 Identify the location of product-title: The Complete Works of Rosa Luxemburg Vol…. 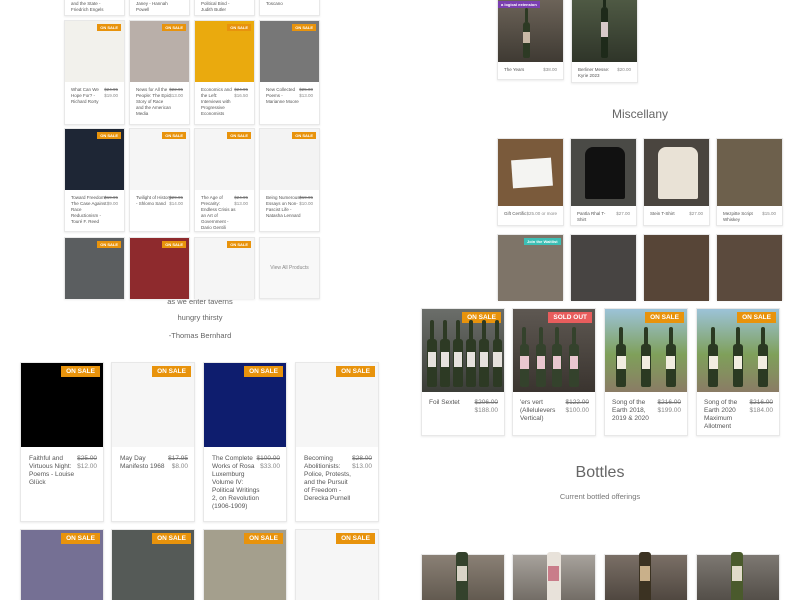
(236, 482).